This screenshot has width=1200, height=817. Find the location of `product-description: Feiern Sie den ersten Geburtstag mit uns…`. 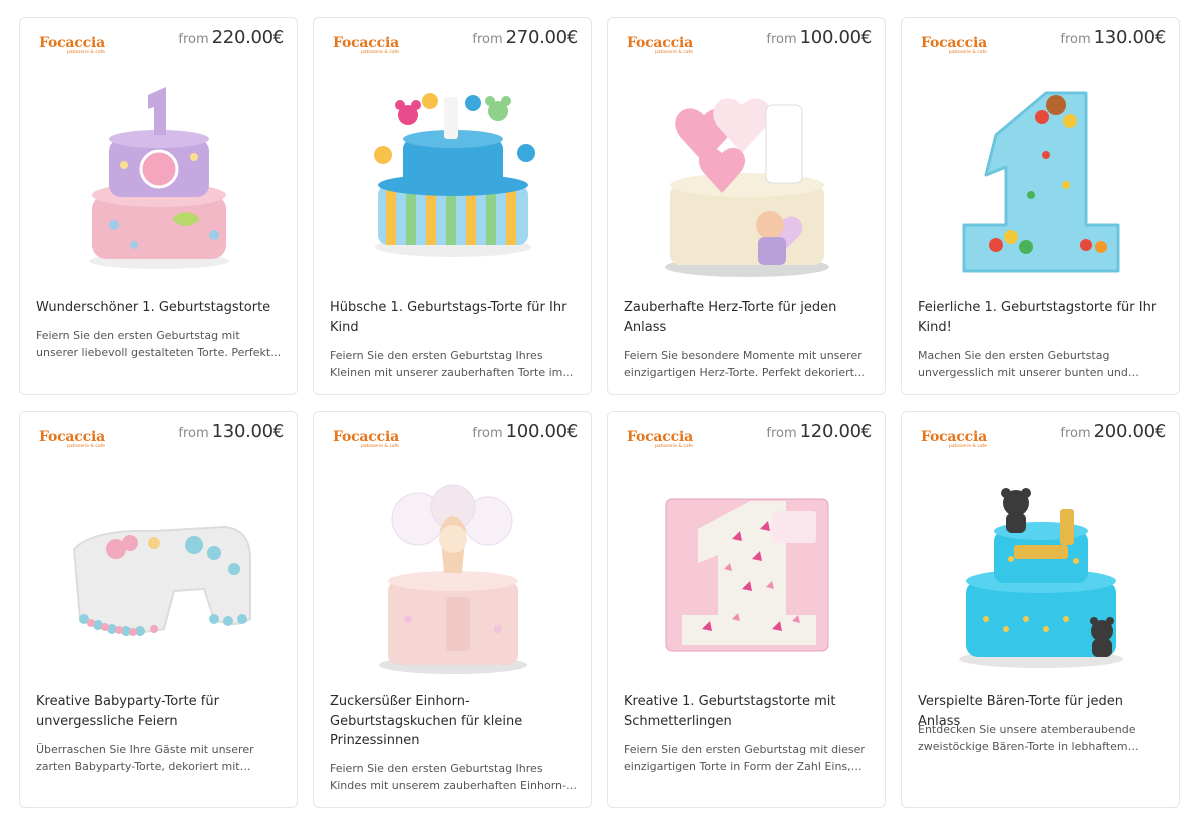

product-description: Feiern Sie den ersten Geburtstag mit uns… is located at coordinates (153, 344).